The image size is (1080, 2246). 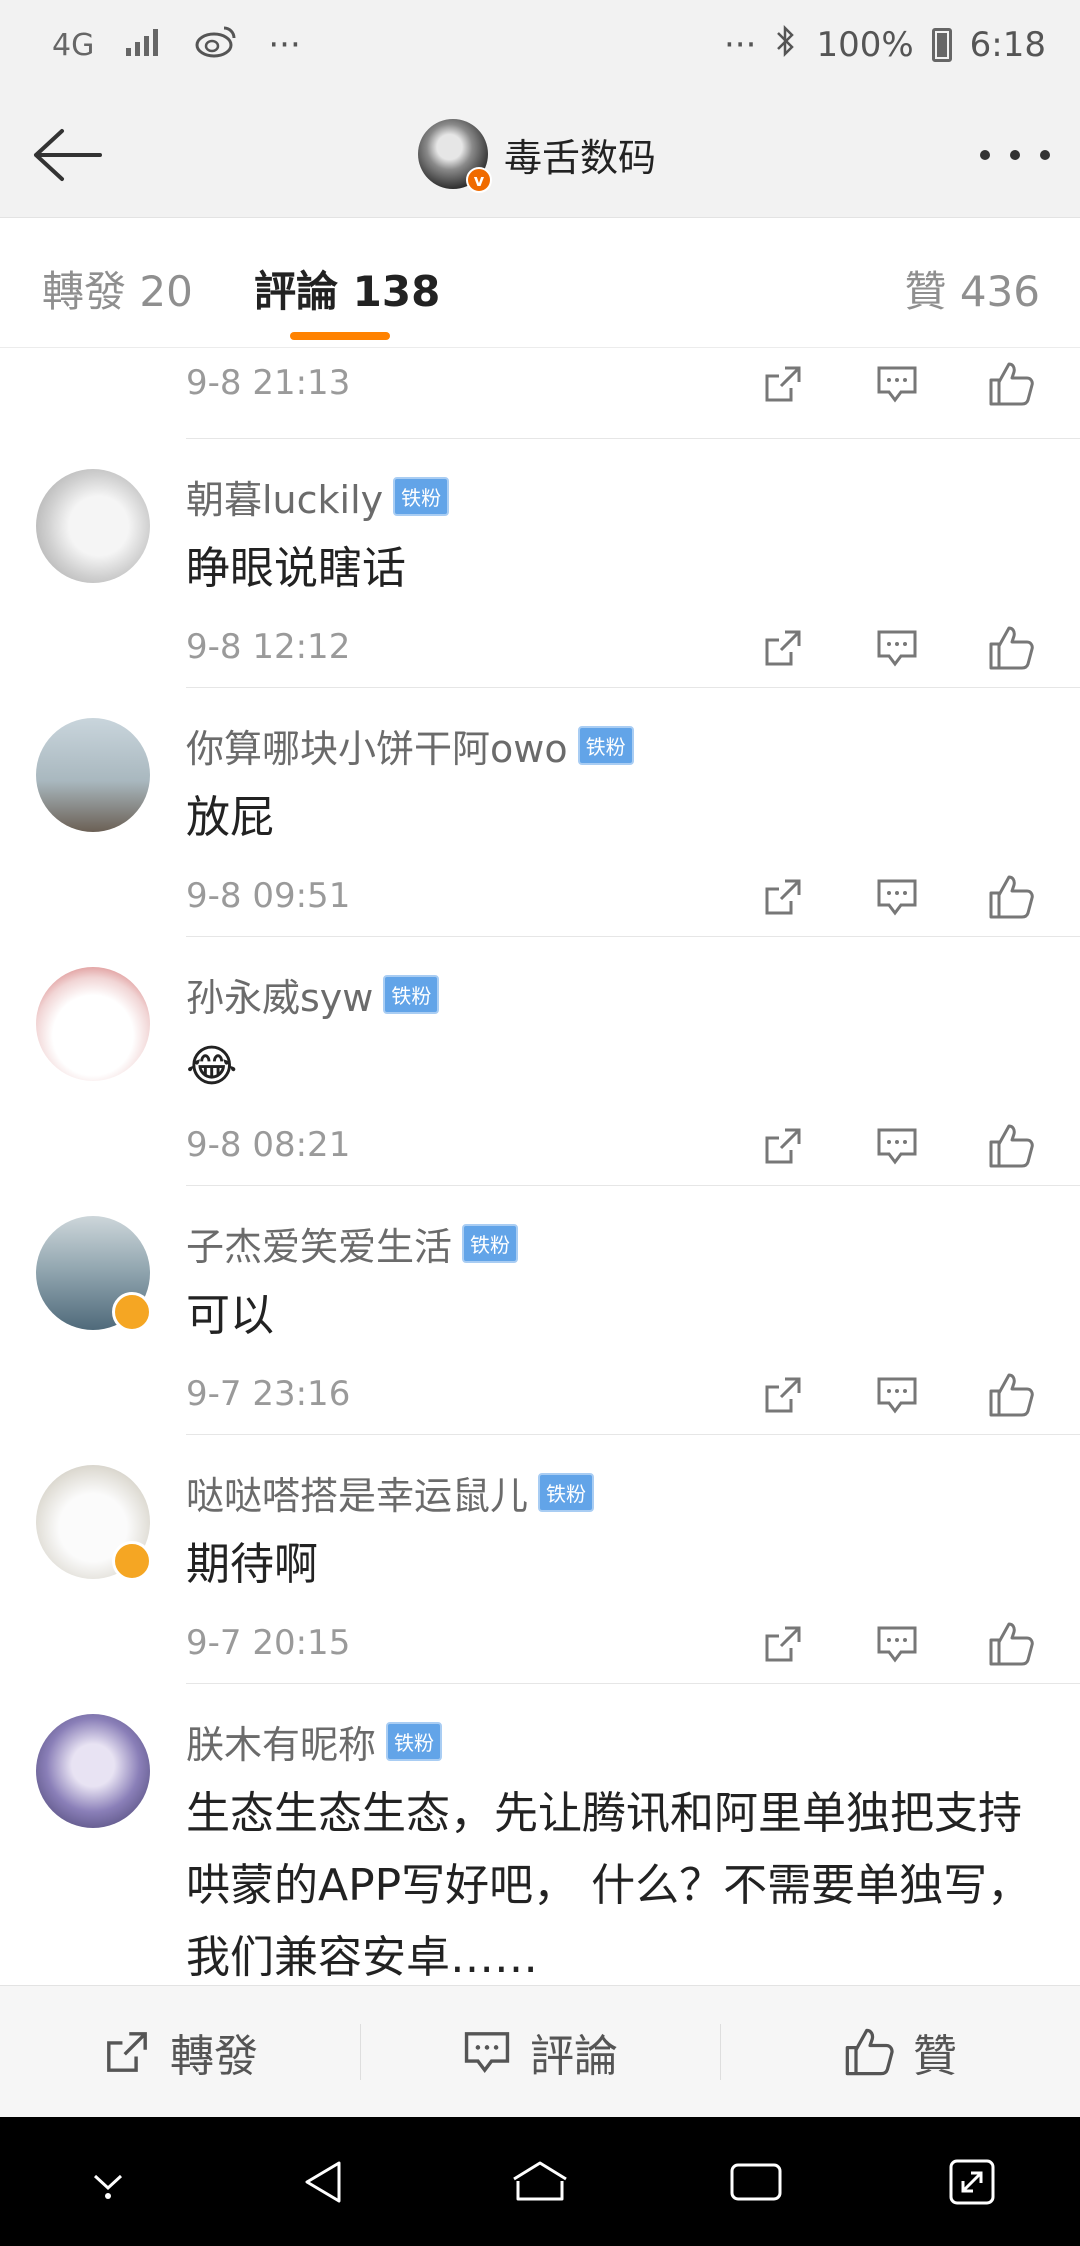 I want to click on like-label: 贊, so click(x=935, y=2056).